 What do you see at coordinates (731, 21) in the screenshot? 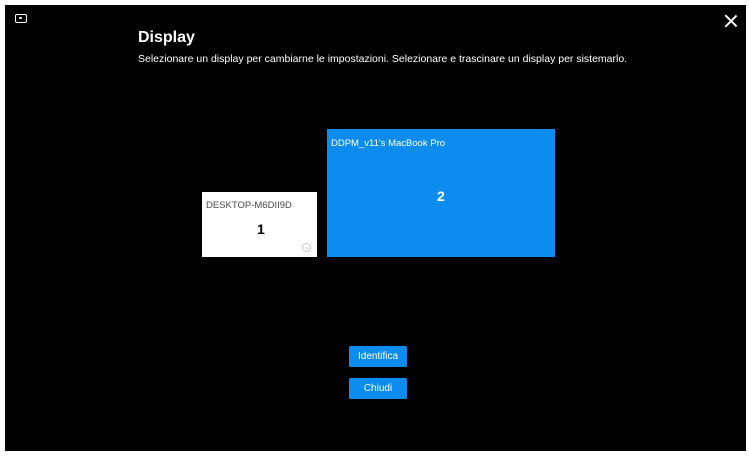
I see `close-icon` at bounding box center [731, 21].